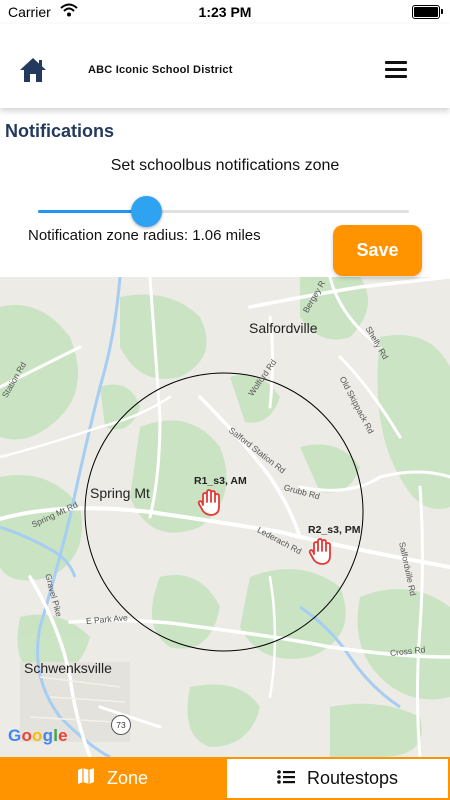 Image resolution: width=450 pixels, height=800 pixels. I want to click on status-bar: Carrier 1:23 PM, so click(225, 12).